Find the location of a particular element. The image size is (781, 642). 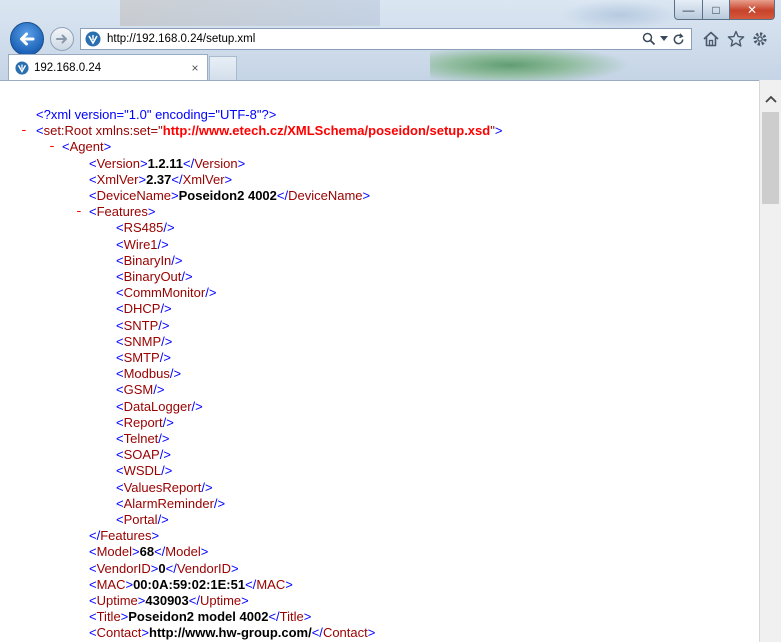

favorites-star-icon is located at coordinates (736, 39).